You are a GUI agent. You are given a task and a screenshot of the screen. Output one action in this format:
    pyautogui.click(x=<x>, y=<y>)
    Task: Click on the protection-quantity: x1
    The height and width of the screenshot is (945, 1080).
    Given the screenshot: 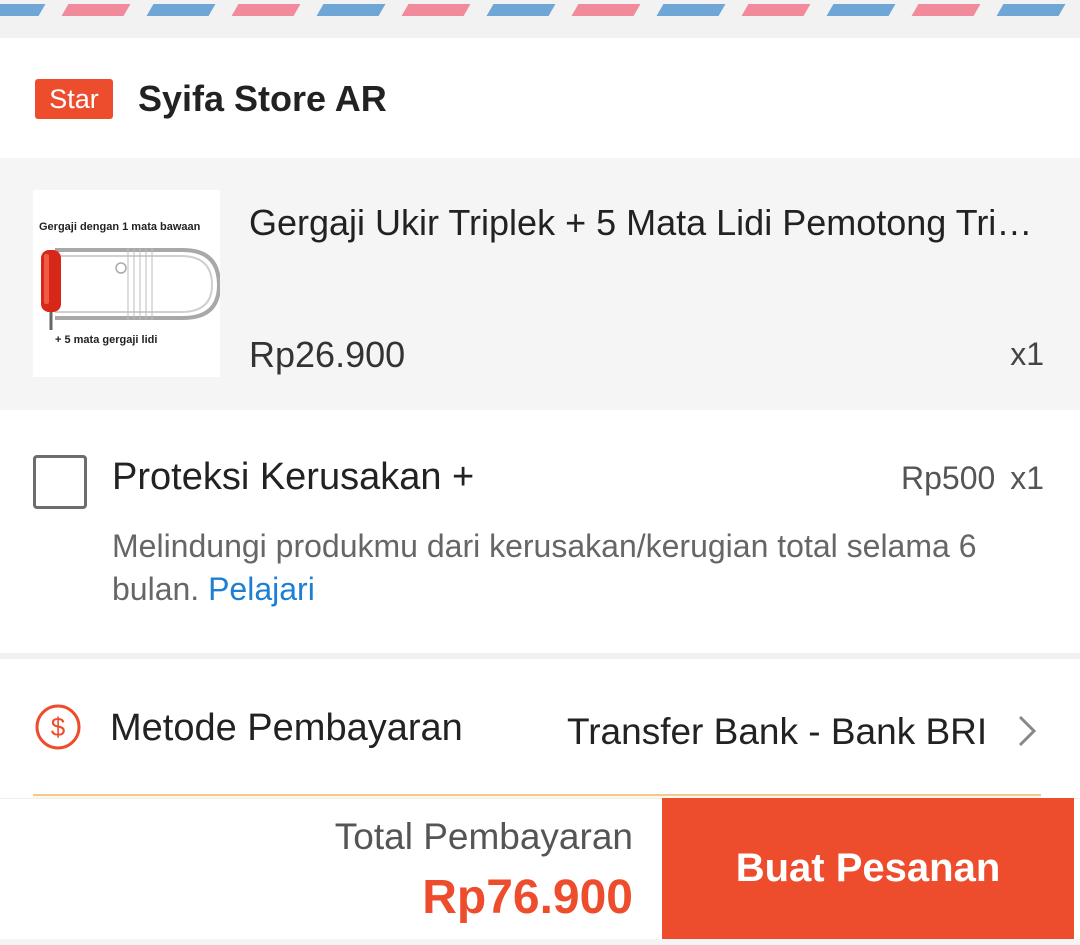 What is the action you would take?
    pyautogui.click(x=1027, y=478)
    